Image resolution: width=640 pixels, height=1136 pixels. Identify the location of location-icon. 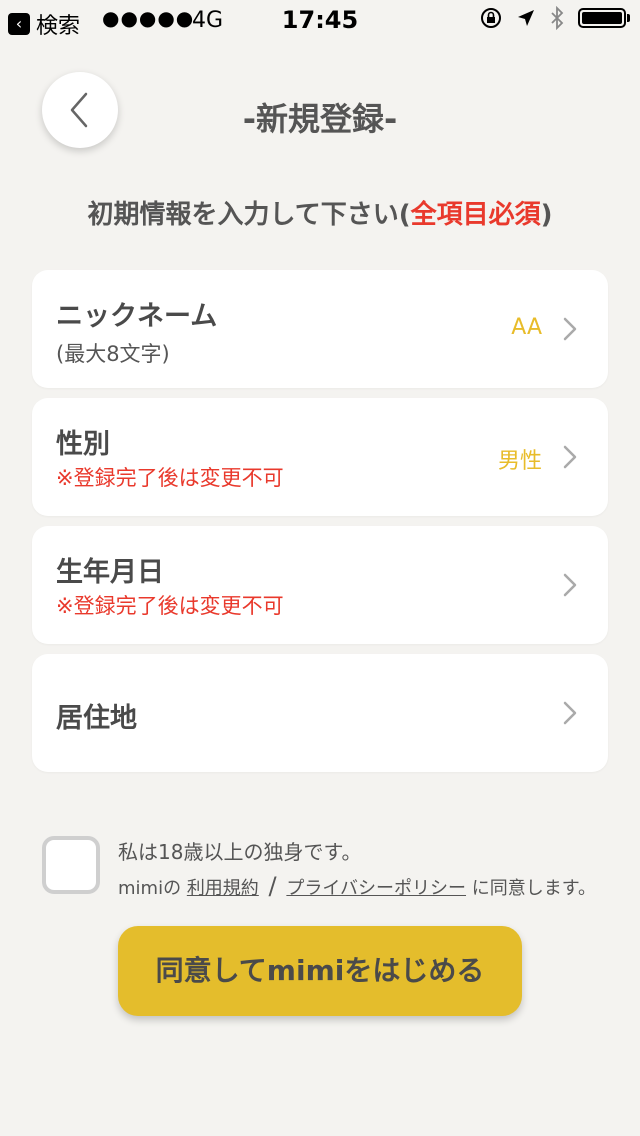
(526, 18).